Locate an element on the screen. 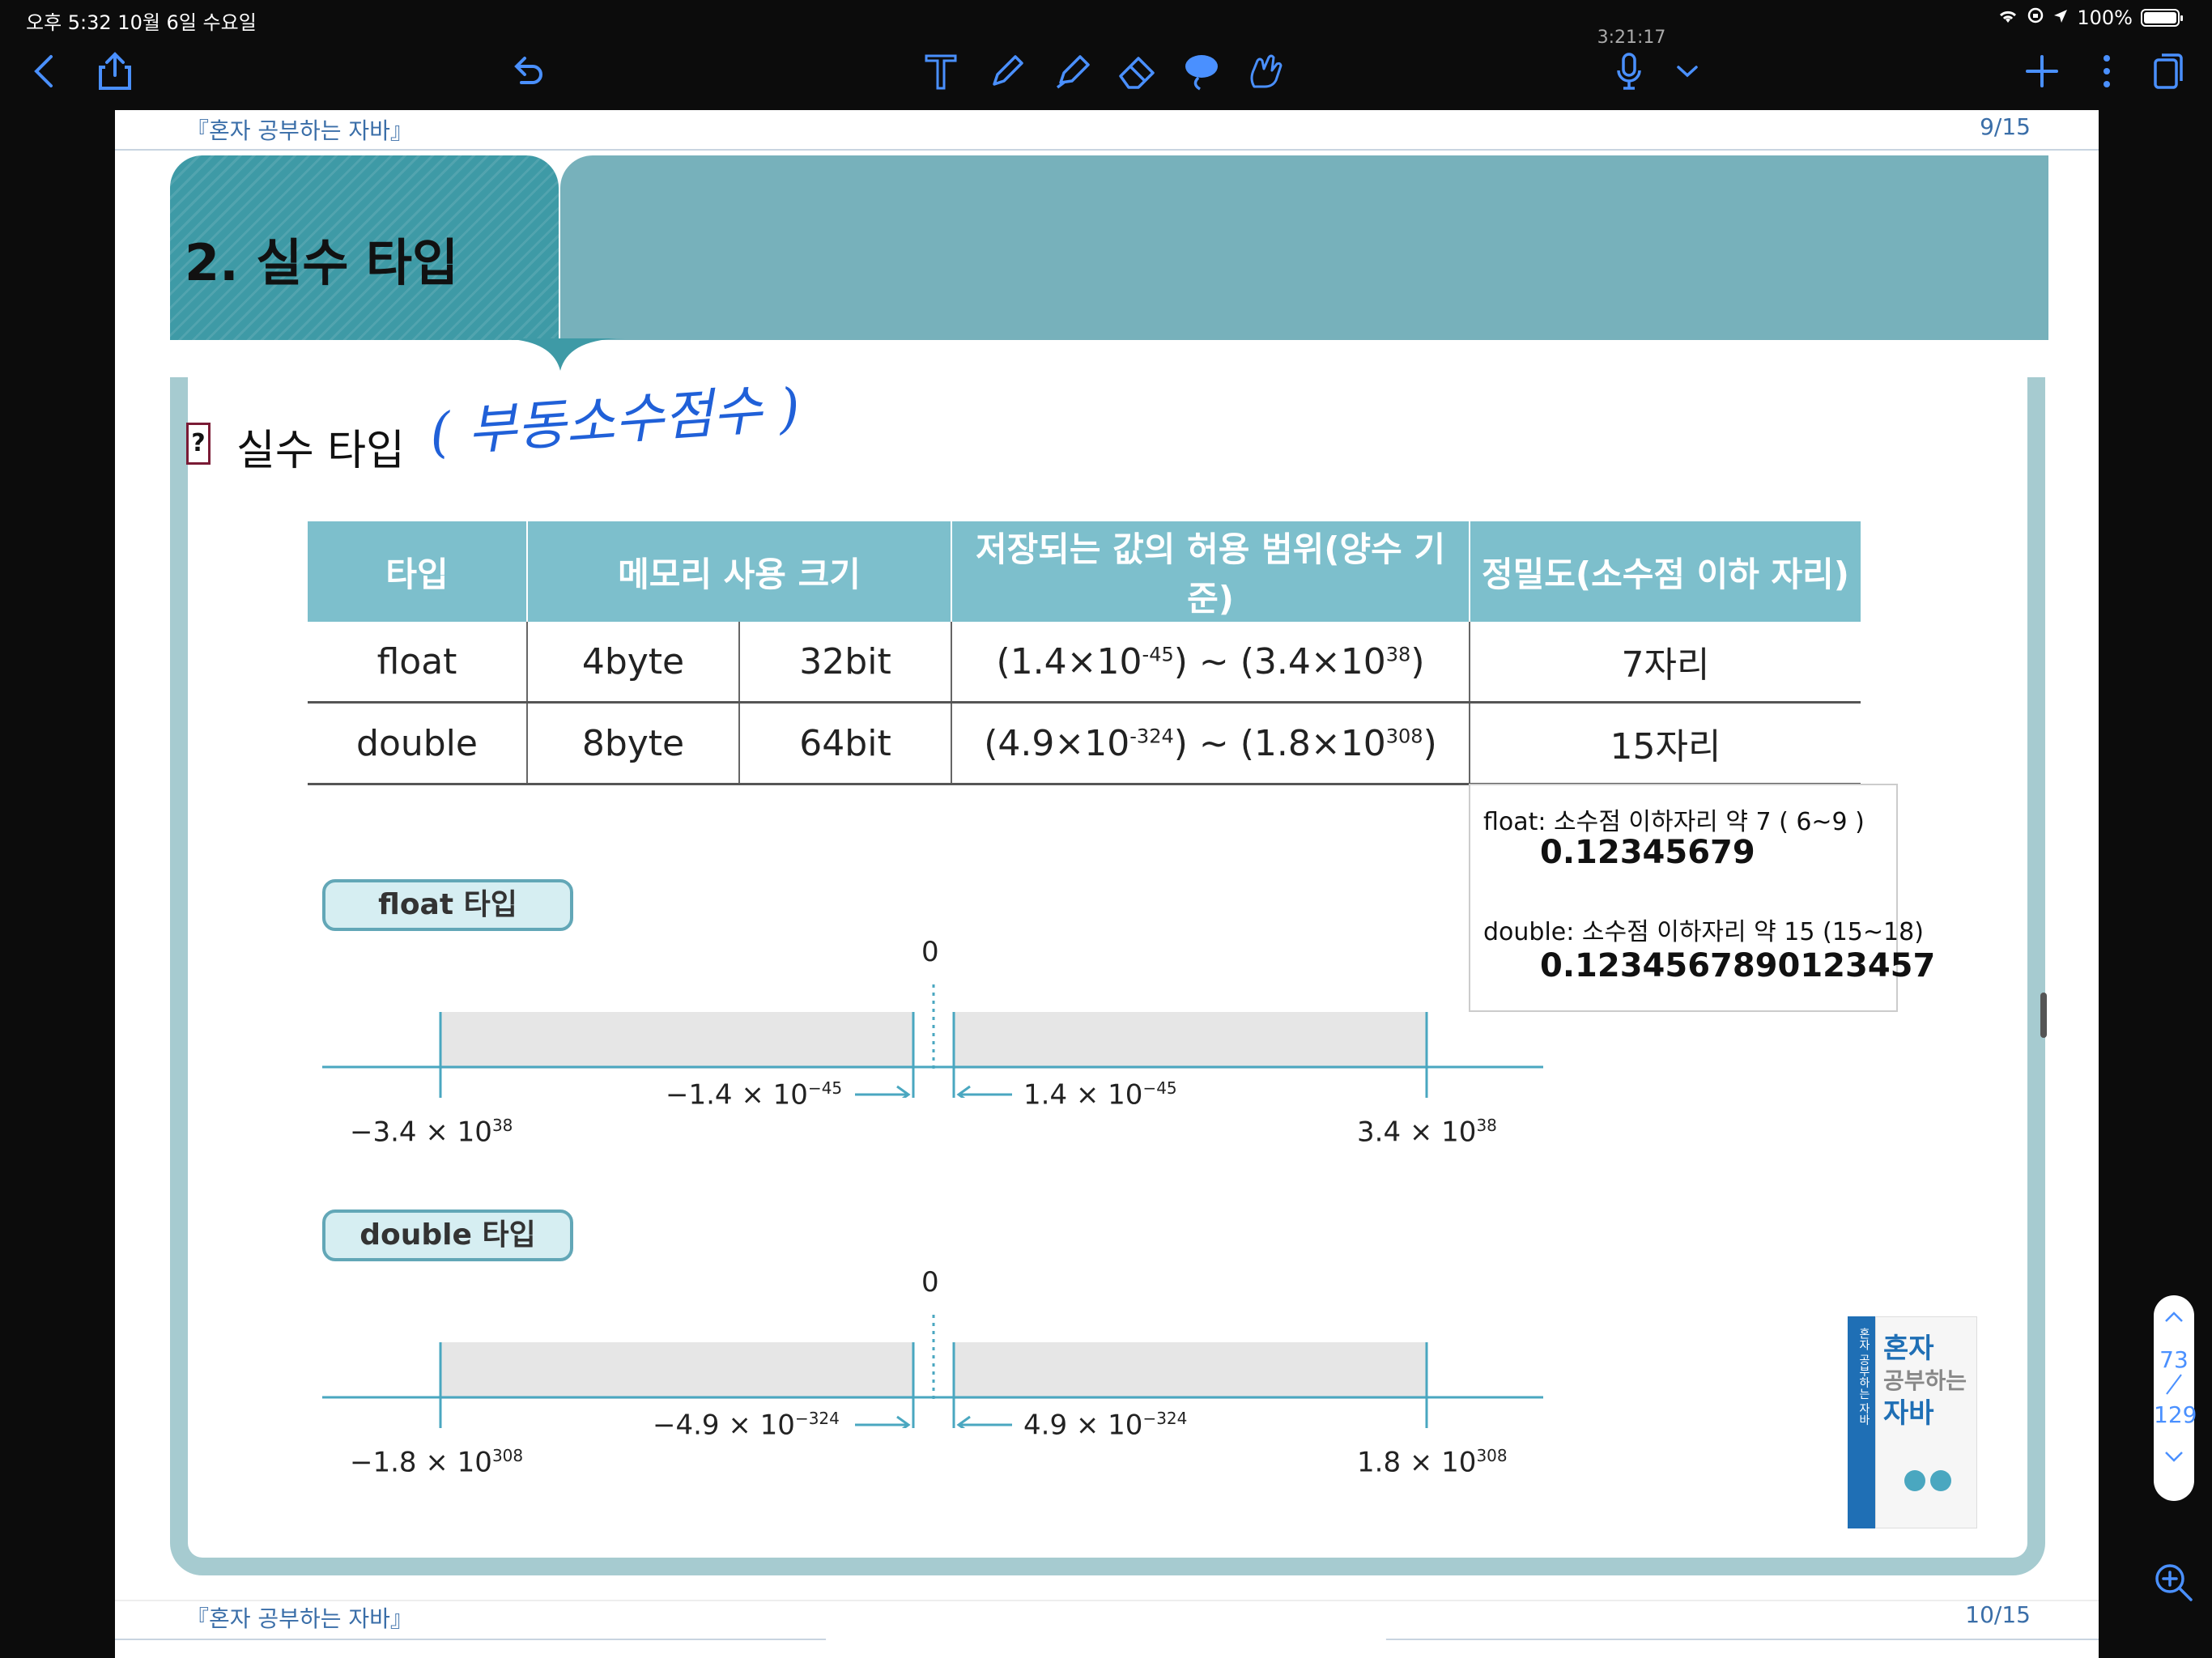  note-float-value: 0.12345679 is located at coordinates (1648, 852).